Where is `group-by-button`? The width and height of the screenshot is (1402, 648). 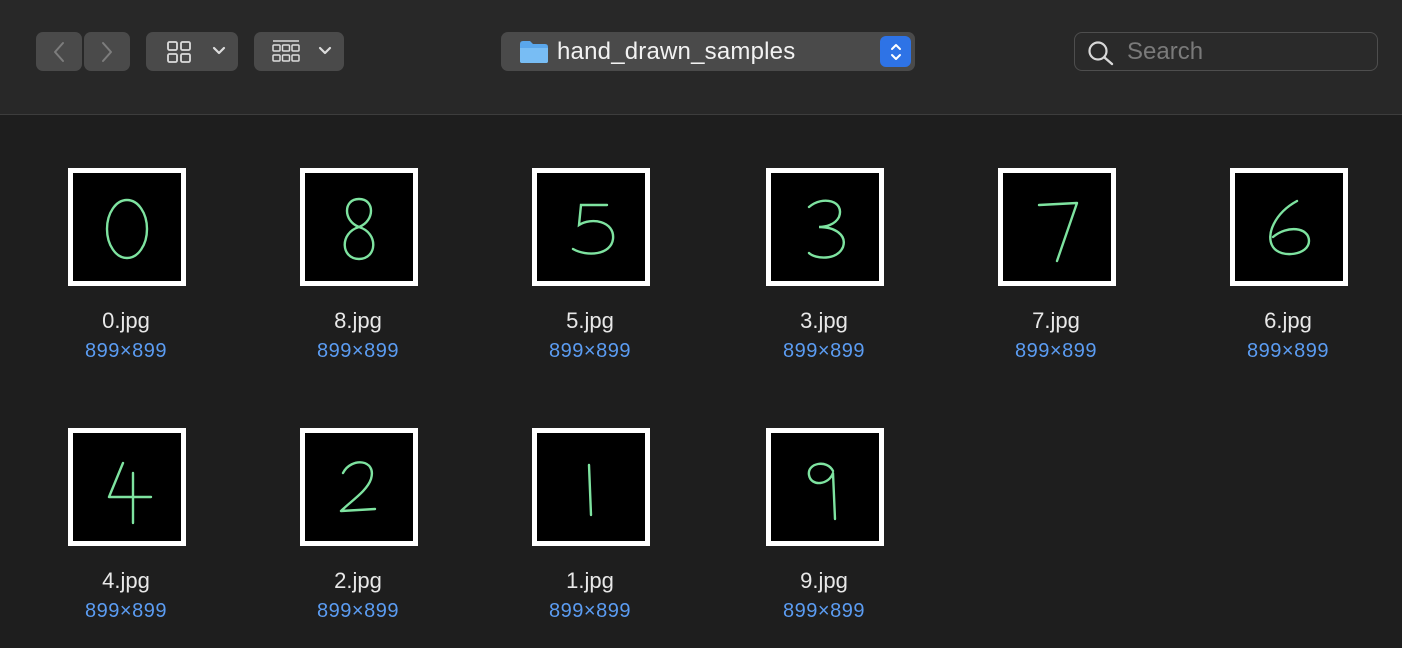
group-by-button is located at coordinates (299, 51).